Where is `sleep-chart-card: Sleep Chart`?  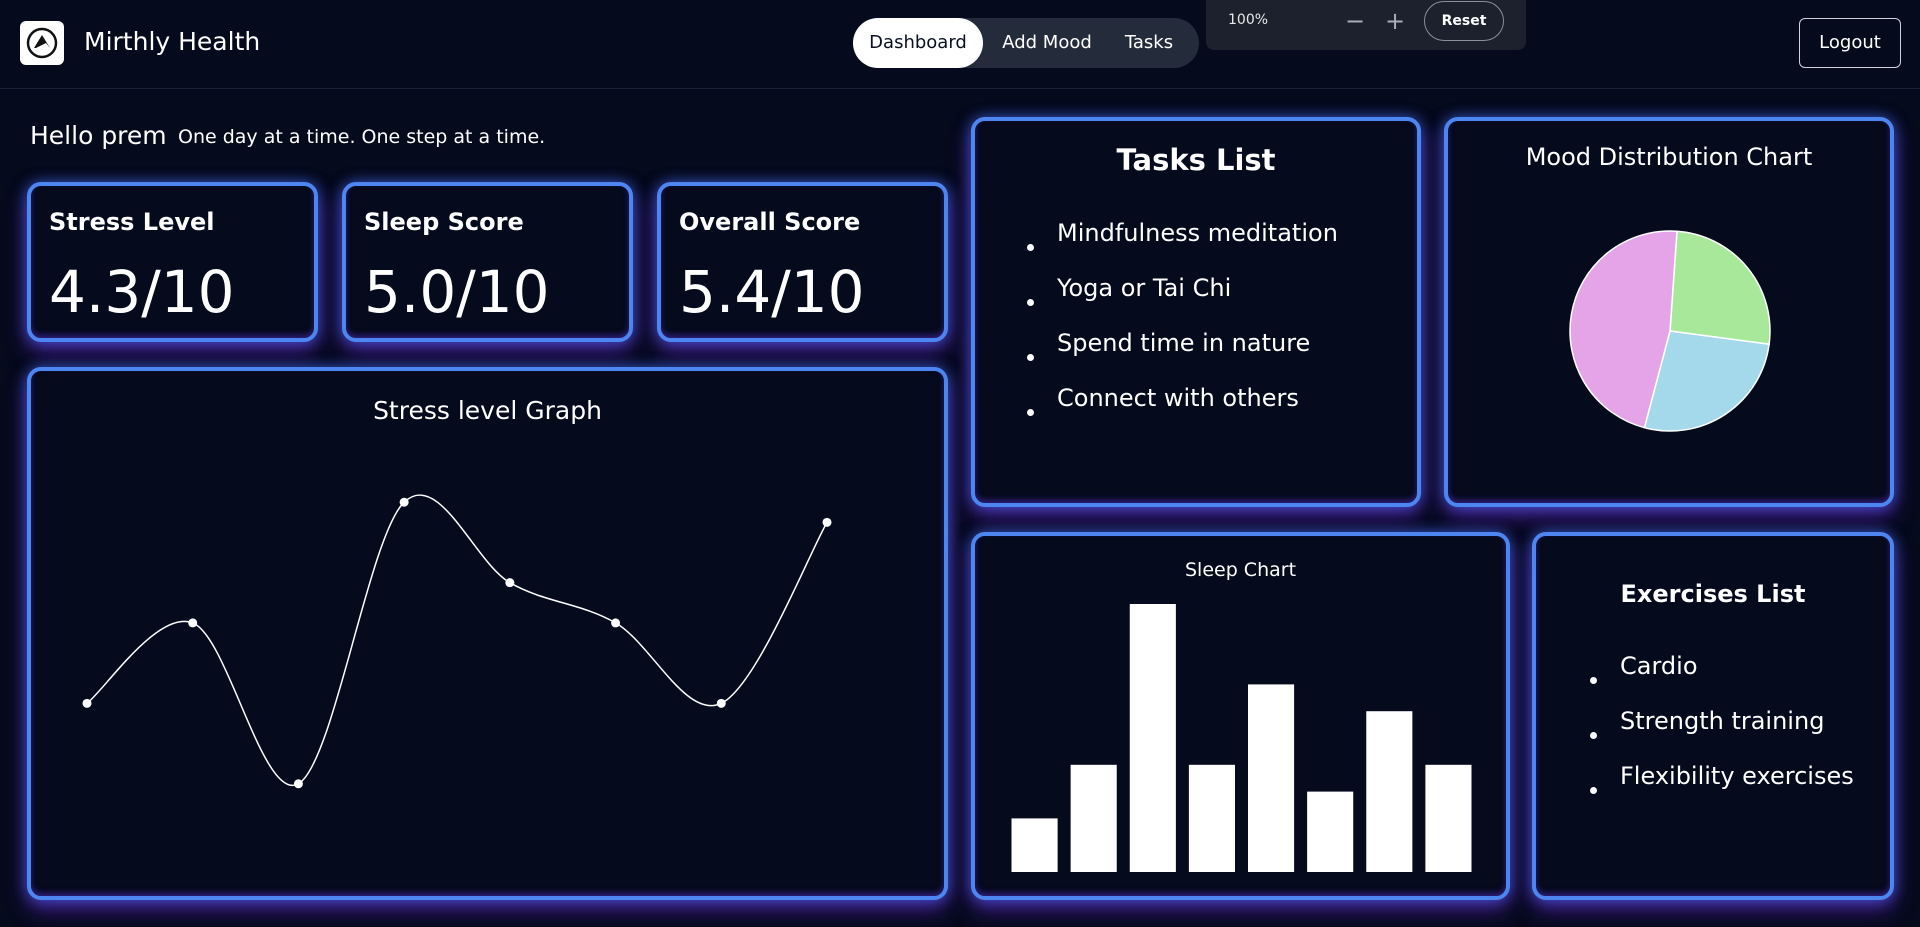 sleep-chart-card: Sleep Chart is located at coordinates (1240, 716).